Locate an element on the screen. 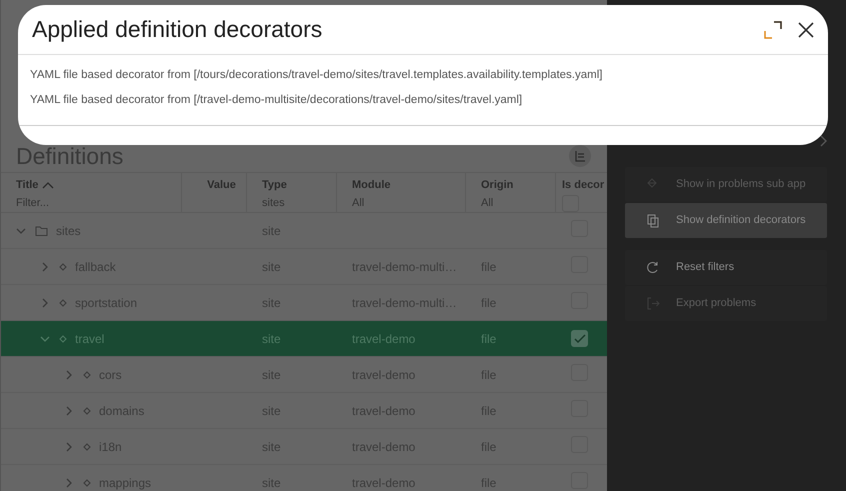 This screenshot has width=846, height=491. decorator-line: YAML file based decorator from [/tours/decorations/travel-demo/sites/travel.templates.availability.templates.yaml] is located at coordinates (317, 75).